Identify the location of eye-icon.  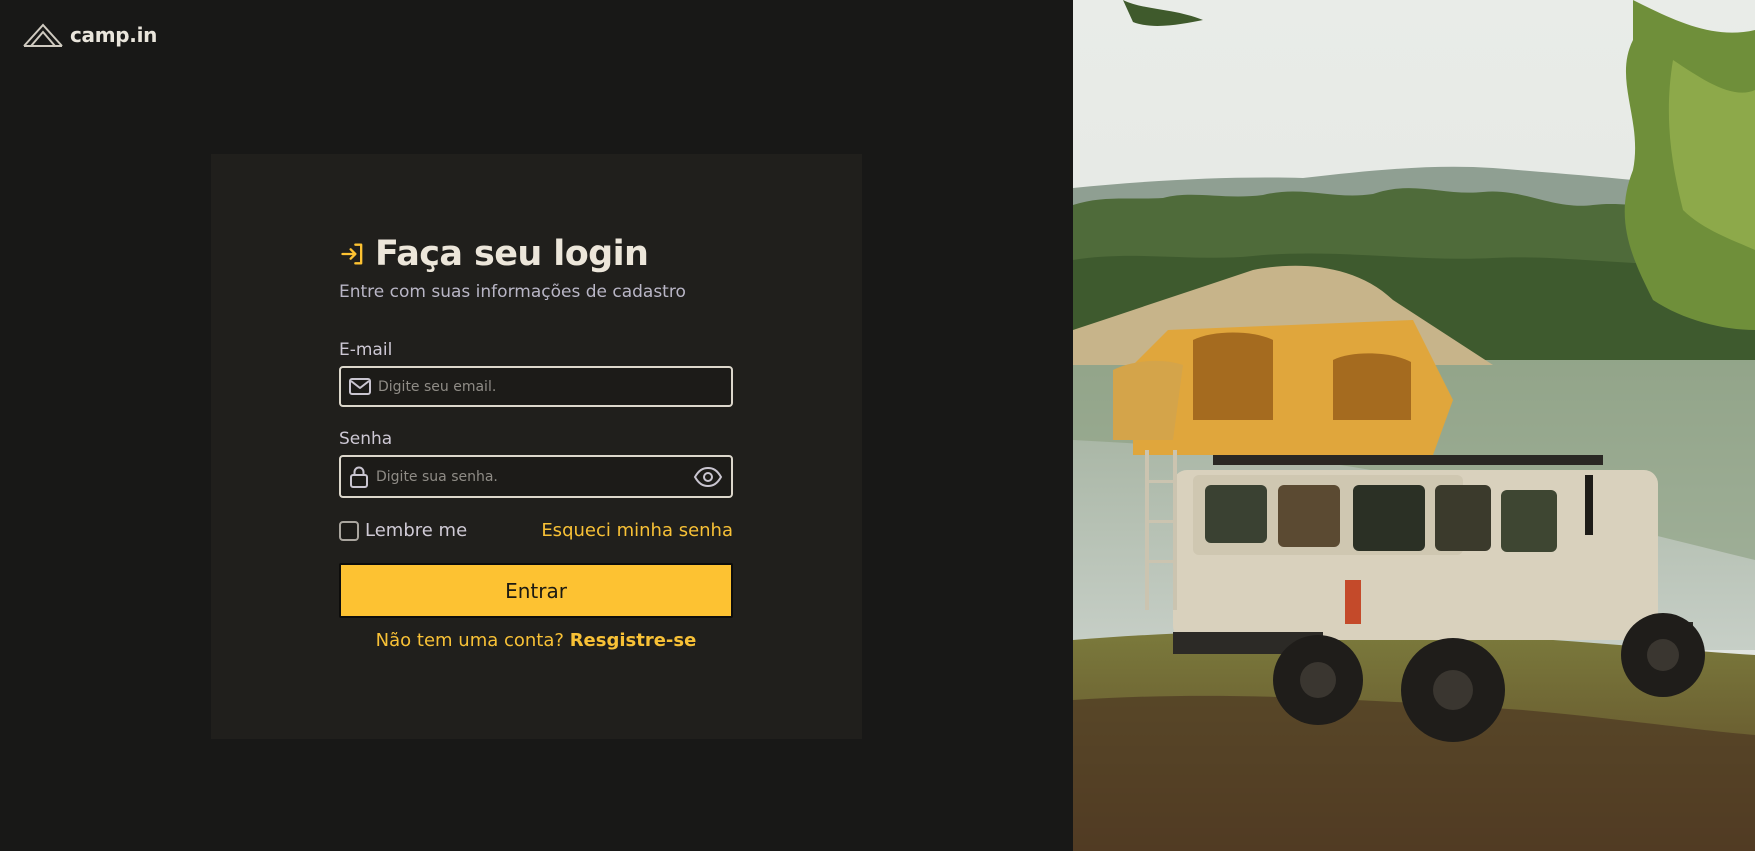
(708, 477).